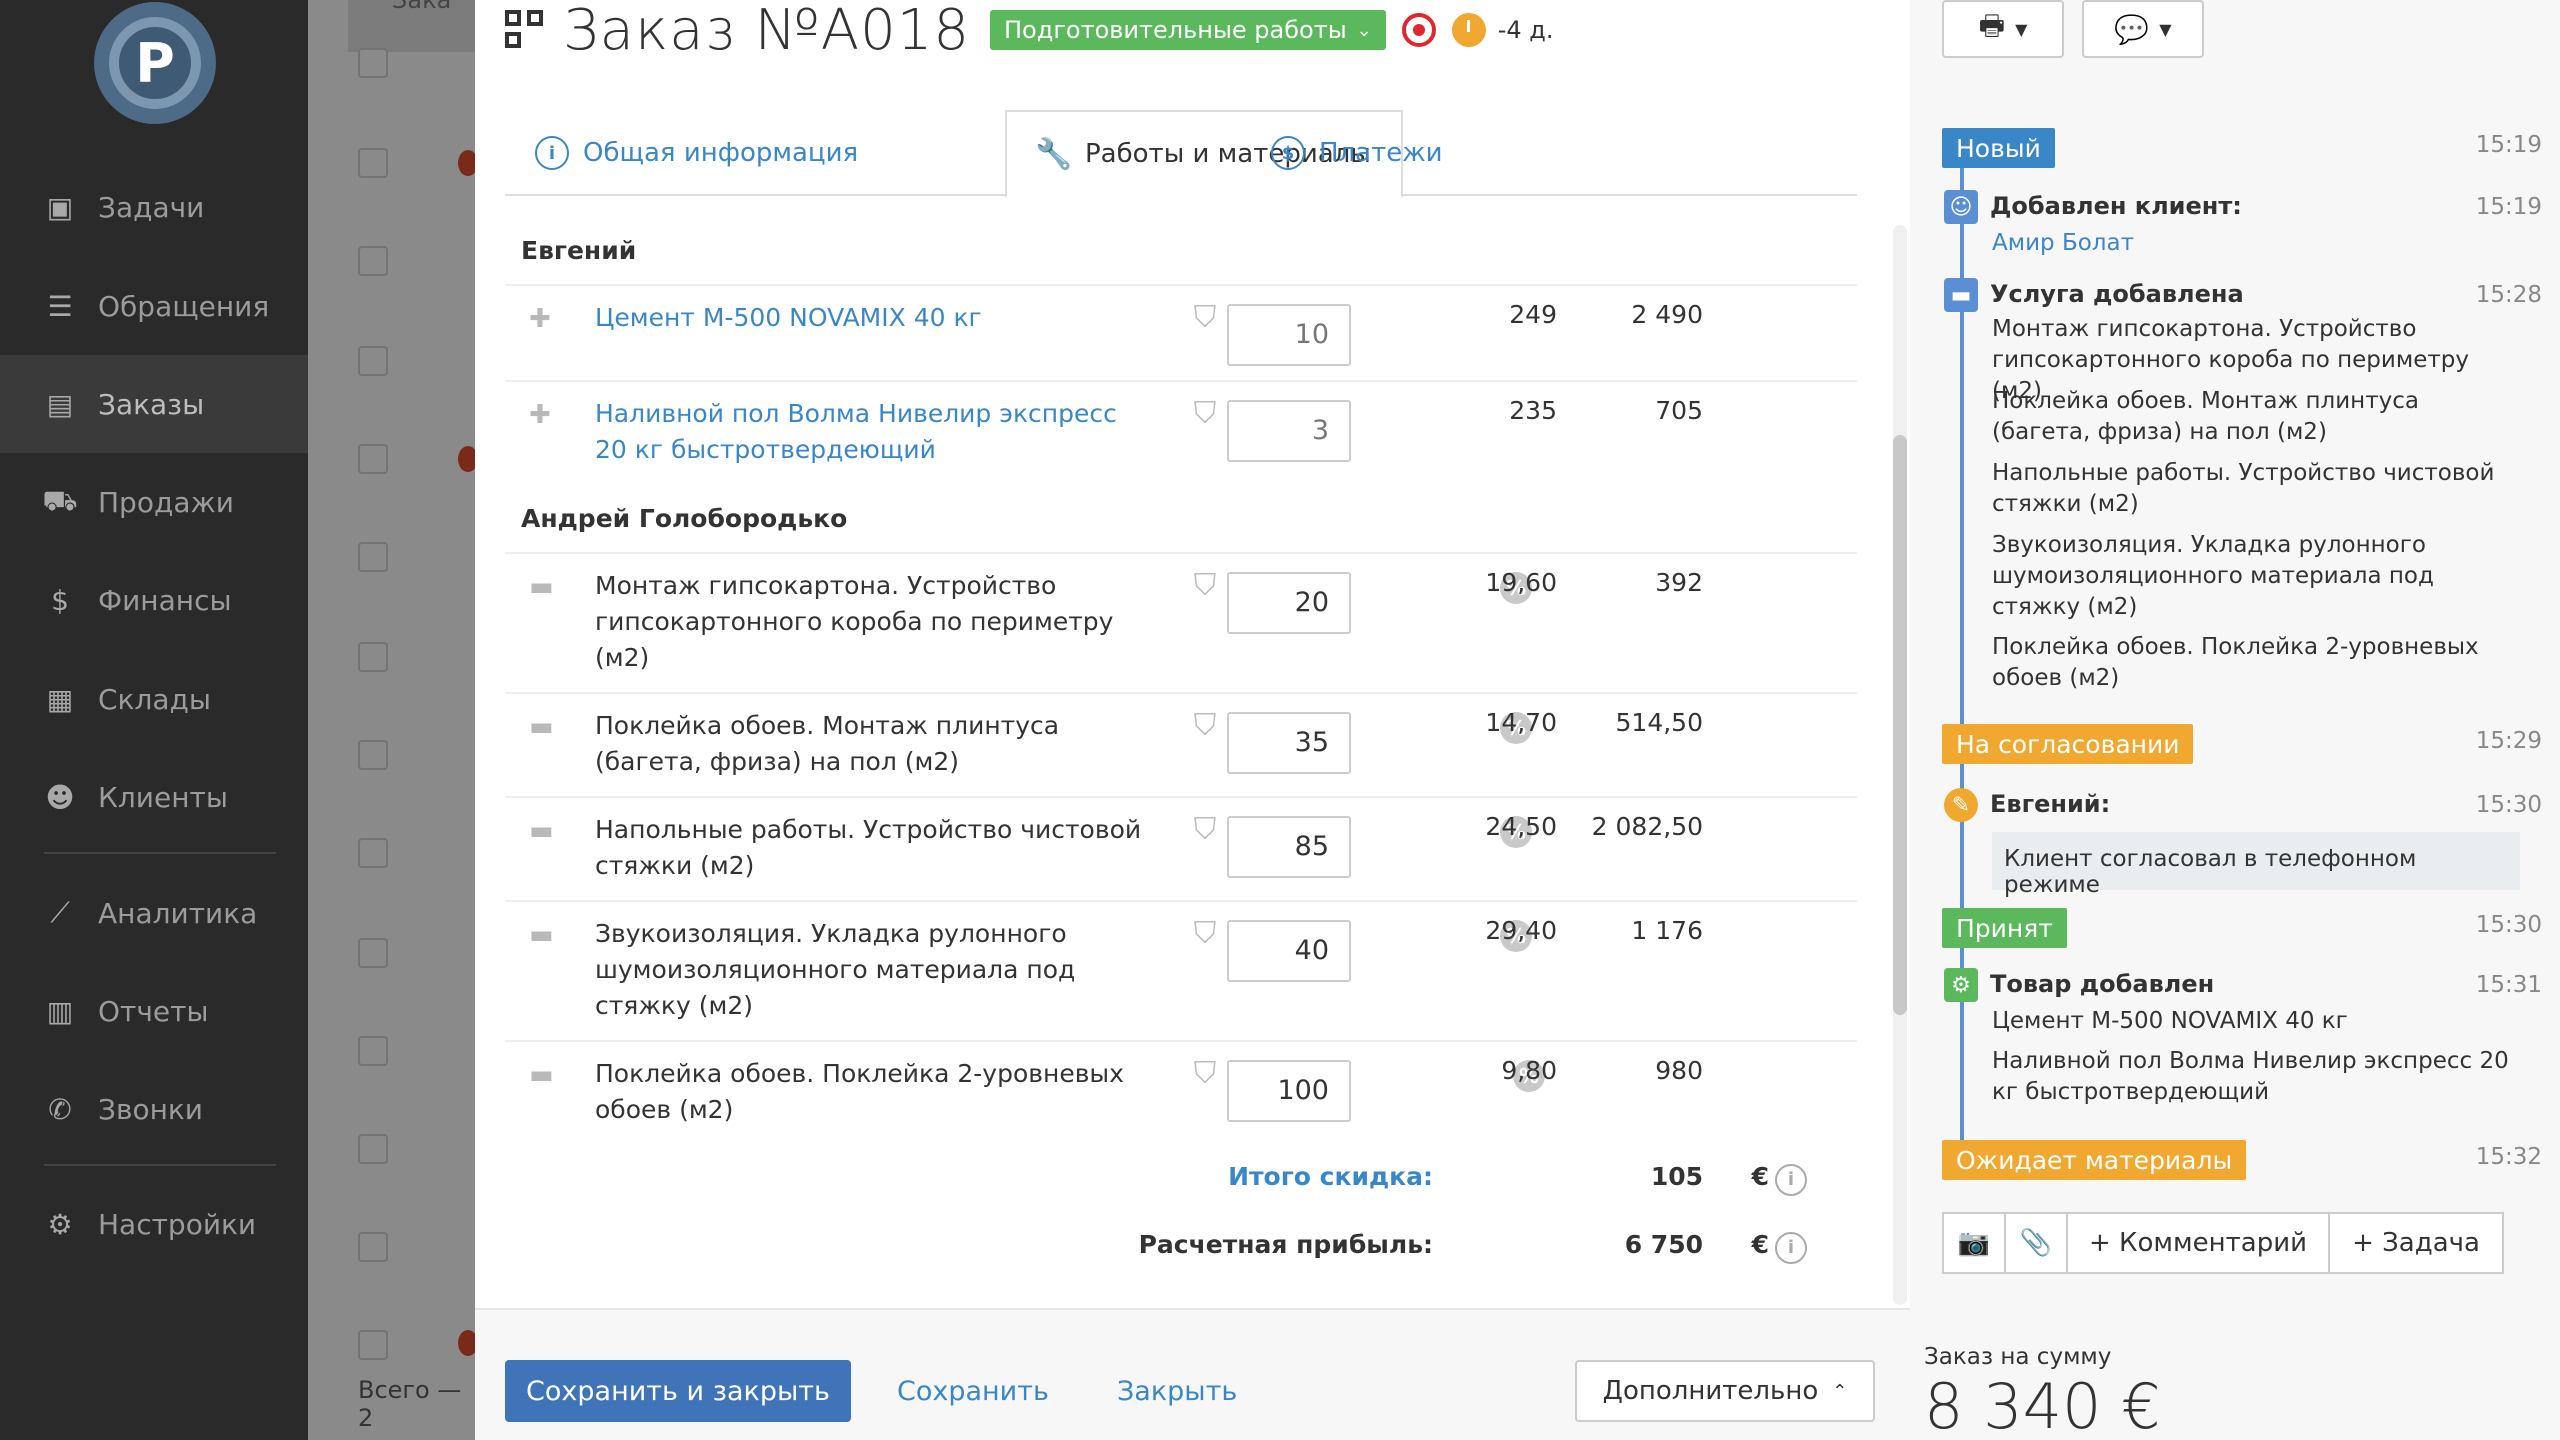  Describe the element at coordinates (525, 30) in the screenshot. I see `qr-code-icon` at that location.